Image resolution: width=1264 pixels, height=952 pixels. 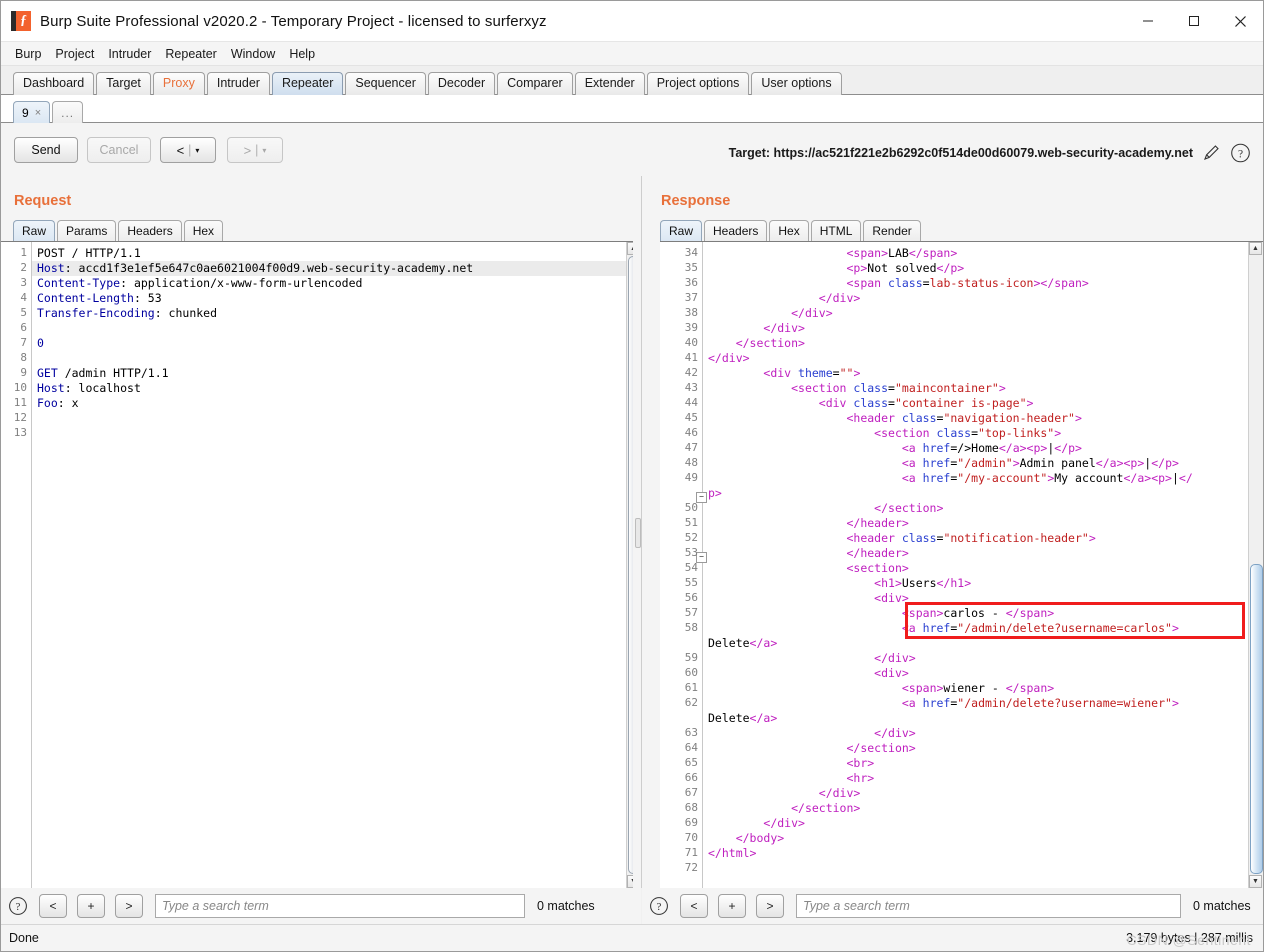 I want to click on code-line: <section class="maincontainer">, so click(x=898, y=388).